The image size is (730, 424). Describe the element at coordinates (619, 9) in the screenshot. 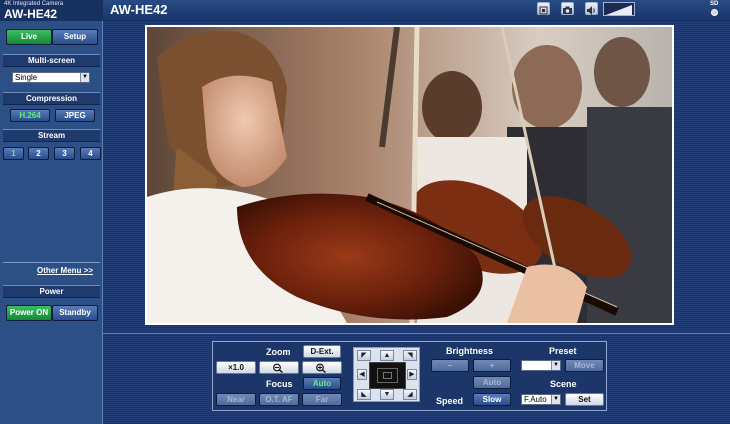

I see `signal-level-icon` at that location.